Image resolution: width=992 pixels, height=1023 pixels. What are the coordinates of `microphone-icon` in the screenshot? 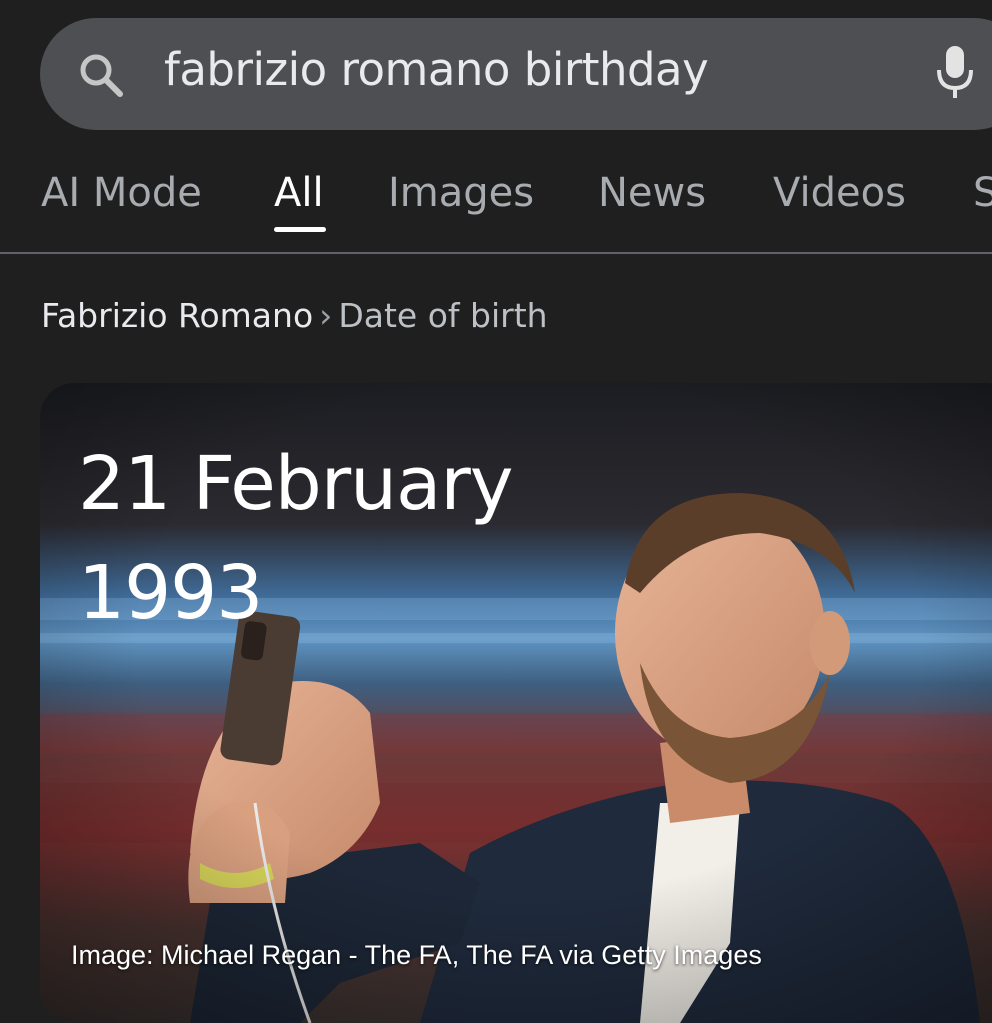 It's located at (955, 72).